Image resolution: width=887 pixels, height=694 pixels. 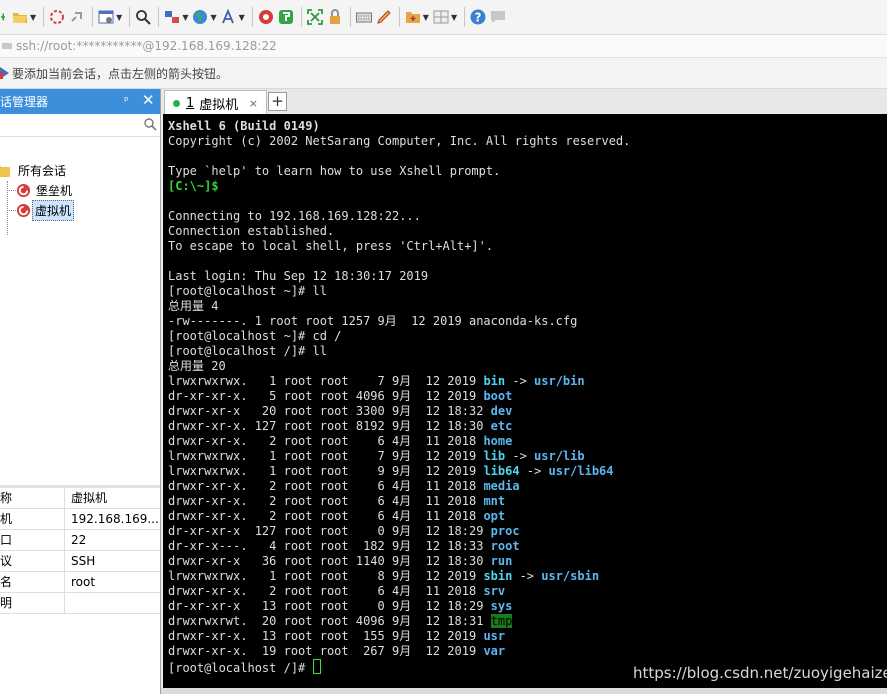 What do you see at coordinates (314, 17) in the screenshot?
I see `fullscreen-button` at bounding box center [314, 17].